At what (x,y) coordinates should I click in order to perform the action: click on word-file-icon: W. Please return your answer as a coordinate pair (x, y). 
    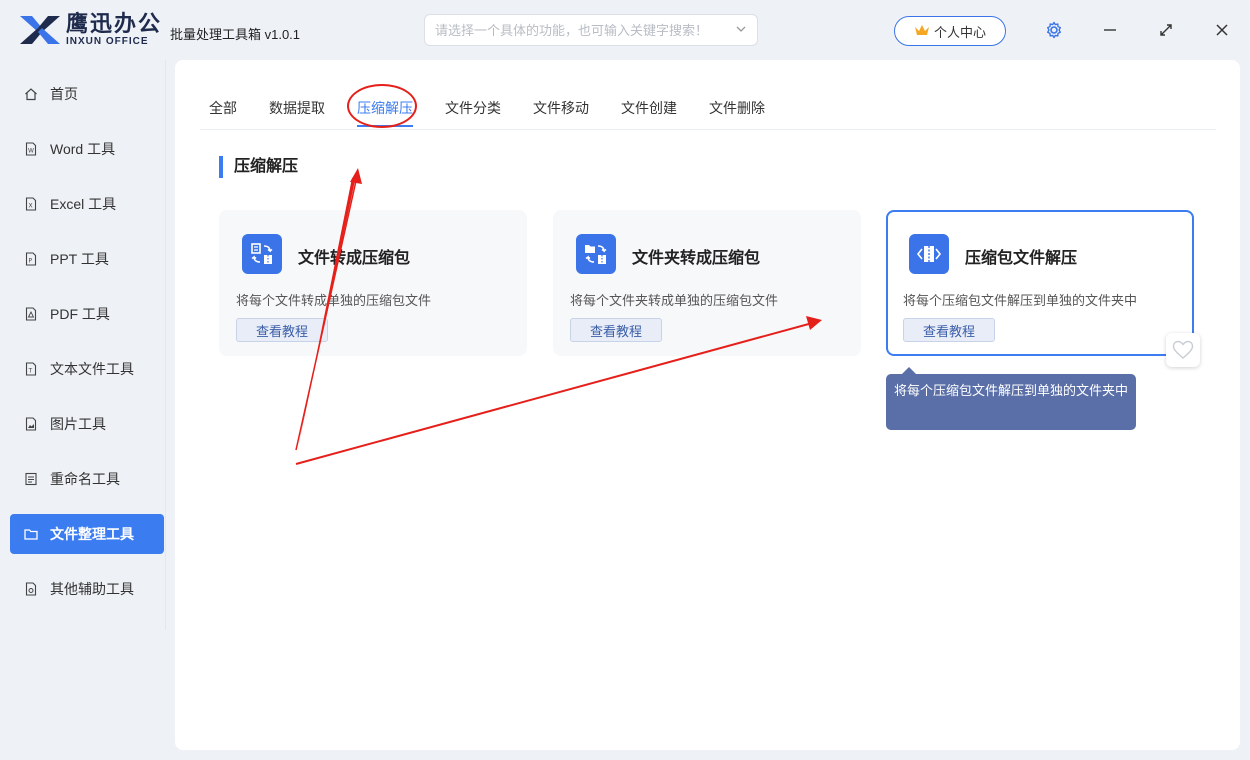
    Looking at the image, I should click on (31, 149).